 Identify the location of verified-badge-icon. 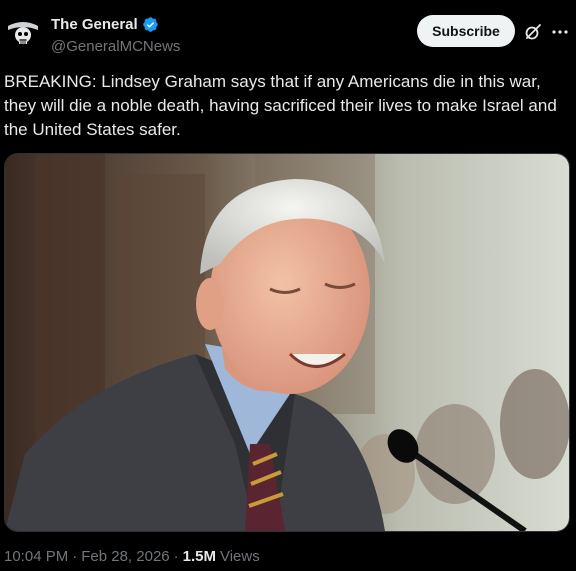
(150, 24).